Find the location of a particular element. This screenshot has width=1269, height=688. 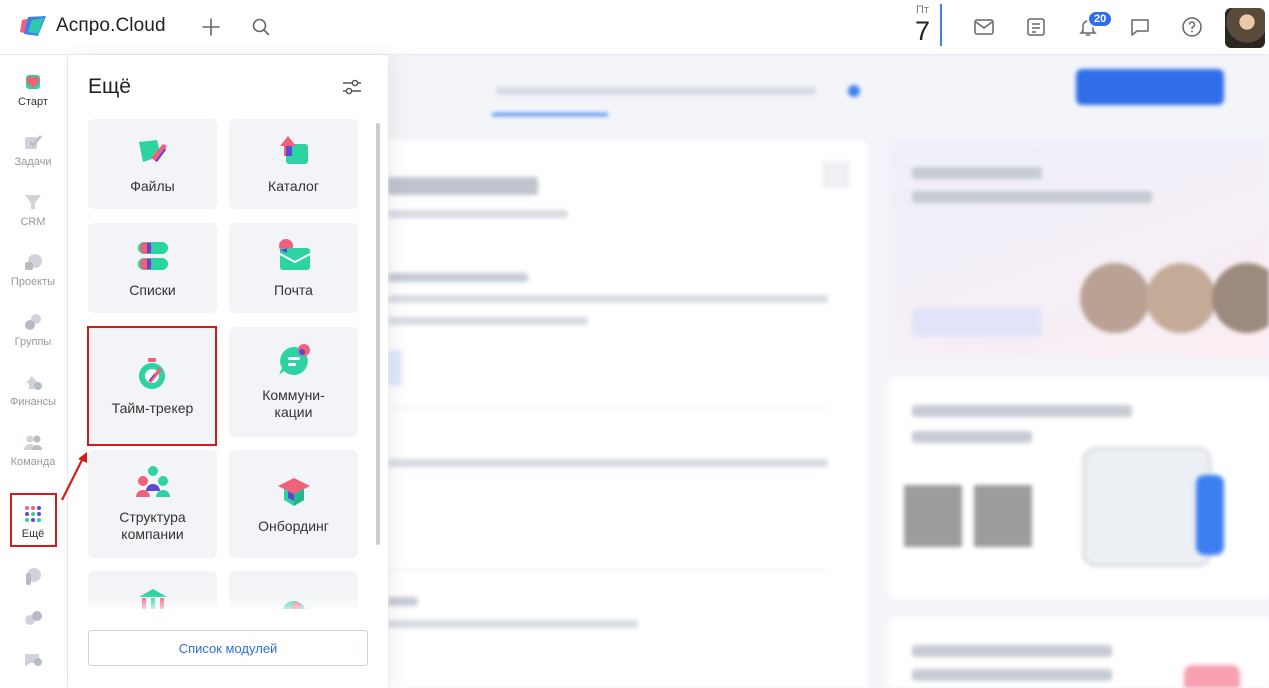

team-icon is located at coordinates (33, 442).